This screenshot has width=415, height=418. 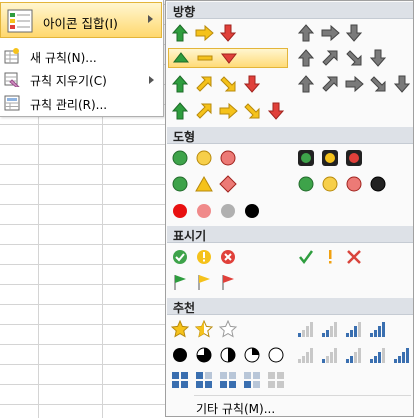 What do you see at coordinates (228, 282) in the screenshot?
I see `red-flag-icon` at bounding box center [228, 282].